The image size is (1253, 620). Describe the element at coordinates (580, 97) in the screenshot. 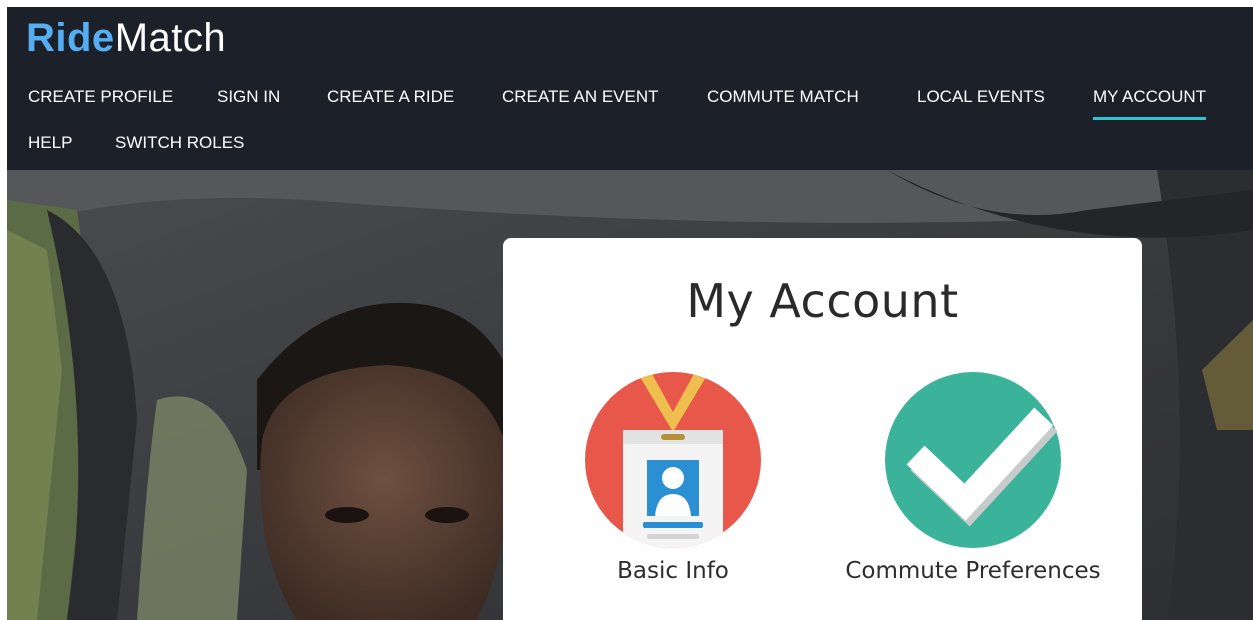

I see `nav-create-an-event: CREATE AN EVENT` at that location.